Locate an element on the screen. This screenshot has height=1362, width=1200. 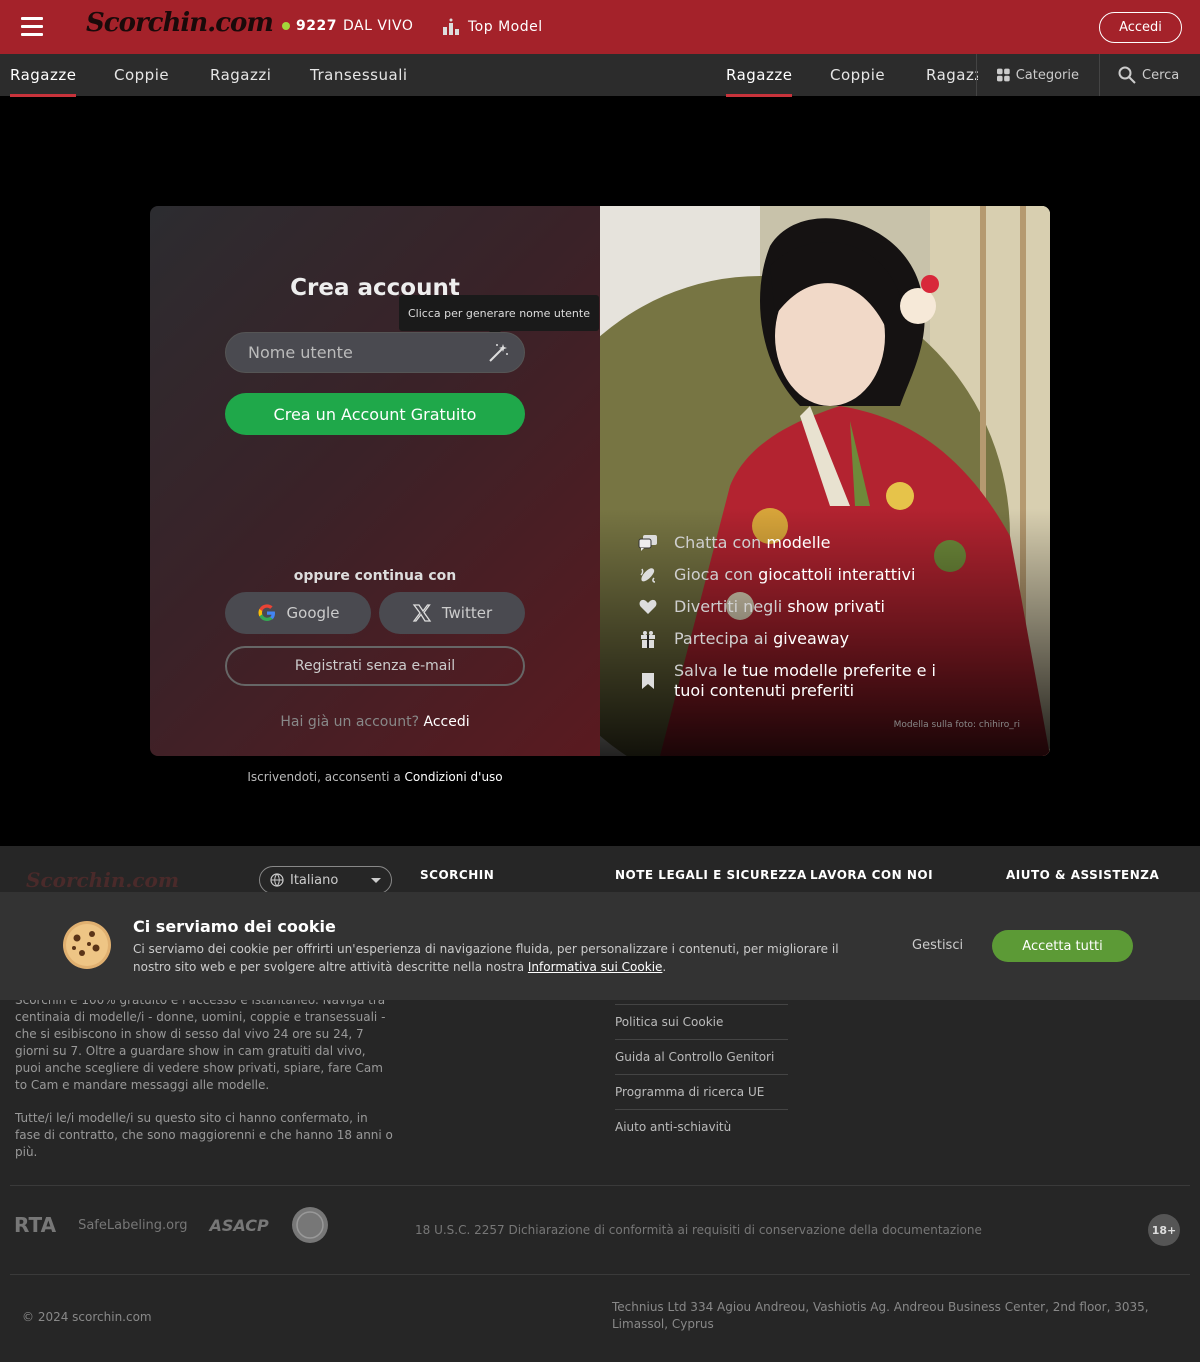
google-icon is located at coordinates (266, 612).